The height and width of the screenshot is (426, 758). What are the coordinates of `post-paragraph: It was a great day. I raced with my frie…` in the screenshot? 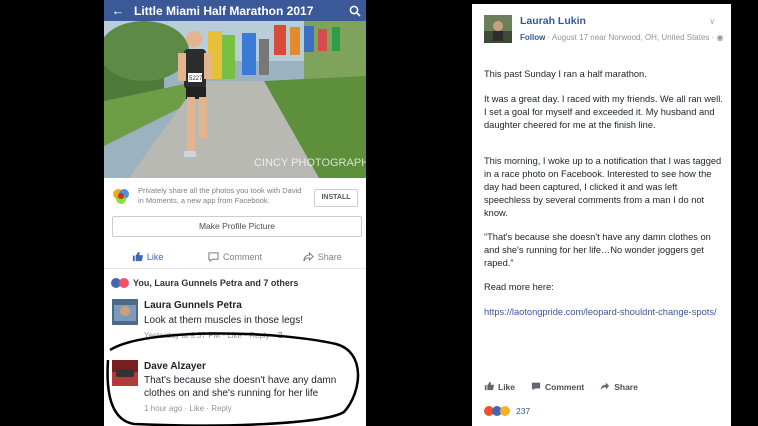 It's located at (603, 112).